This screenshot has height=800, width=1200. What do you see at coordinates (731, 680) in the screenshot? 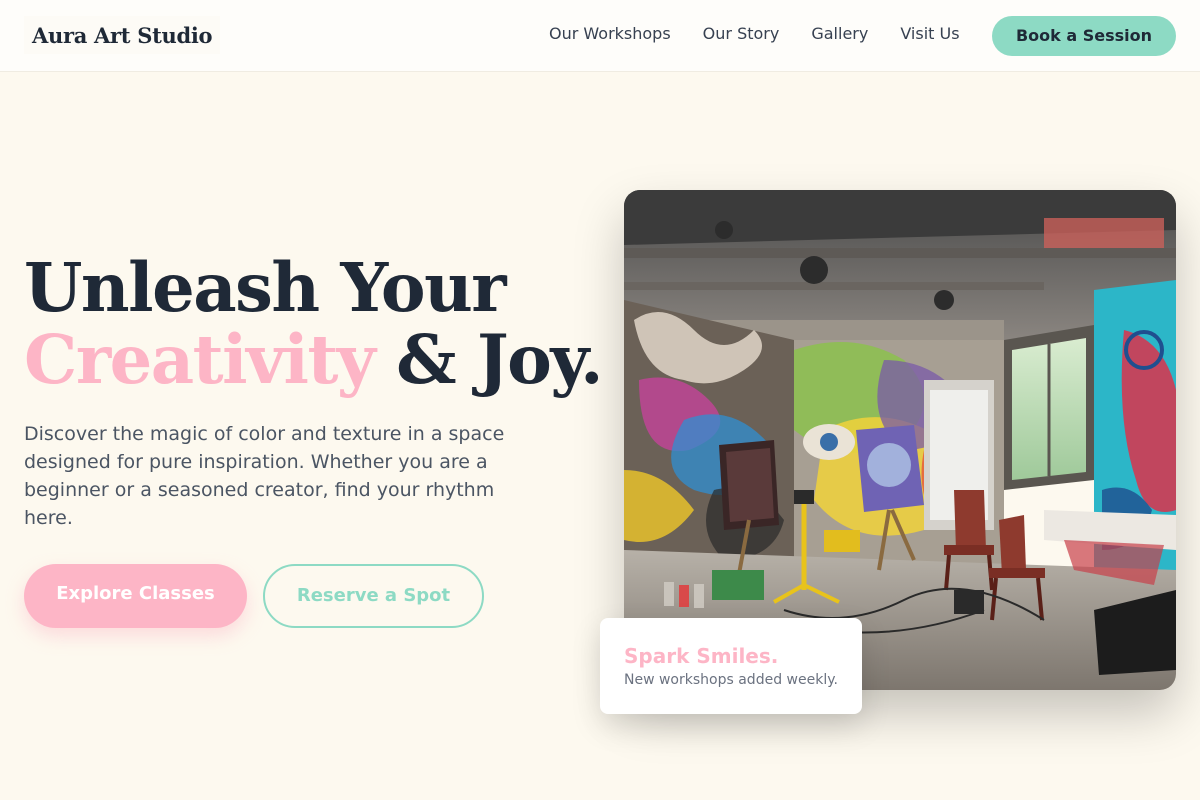
I see `card-subtitle: New workshops added weekly.` at bounding box center [731, 680].